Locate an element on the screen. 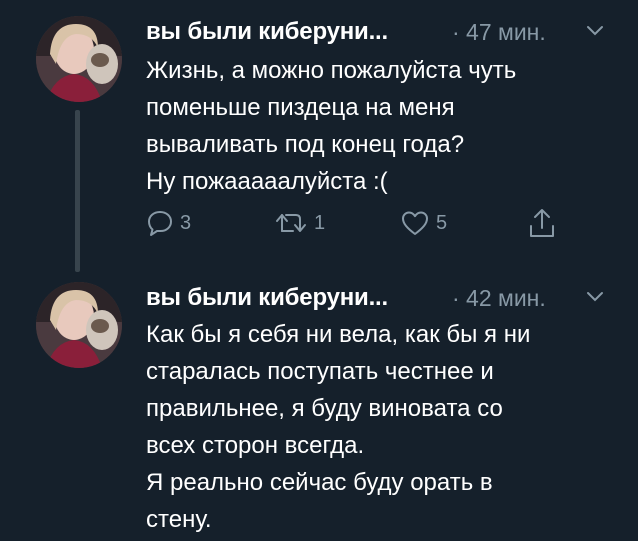  heart-icon is located at coordinates (415, 223).